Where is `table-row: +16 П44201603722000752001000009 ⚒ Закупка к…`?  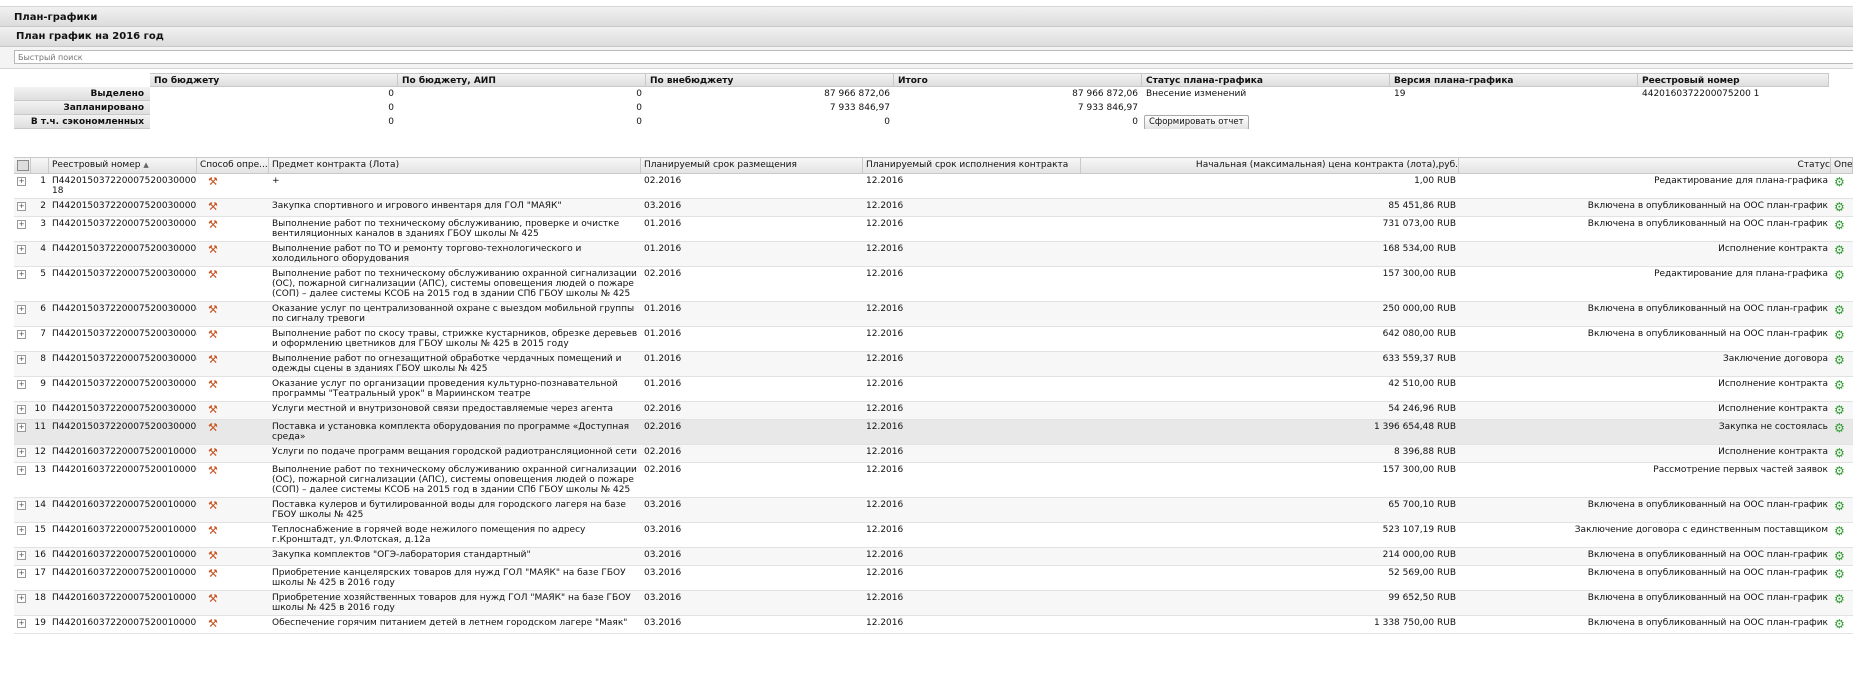 table-row: +16 П44201603722000752001000009 ⚒ Закупка к… is located at coordinates (933, 557).